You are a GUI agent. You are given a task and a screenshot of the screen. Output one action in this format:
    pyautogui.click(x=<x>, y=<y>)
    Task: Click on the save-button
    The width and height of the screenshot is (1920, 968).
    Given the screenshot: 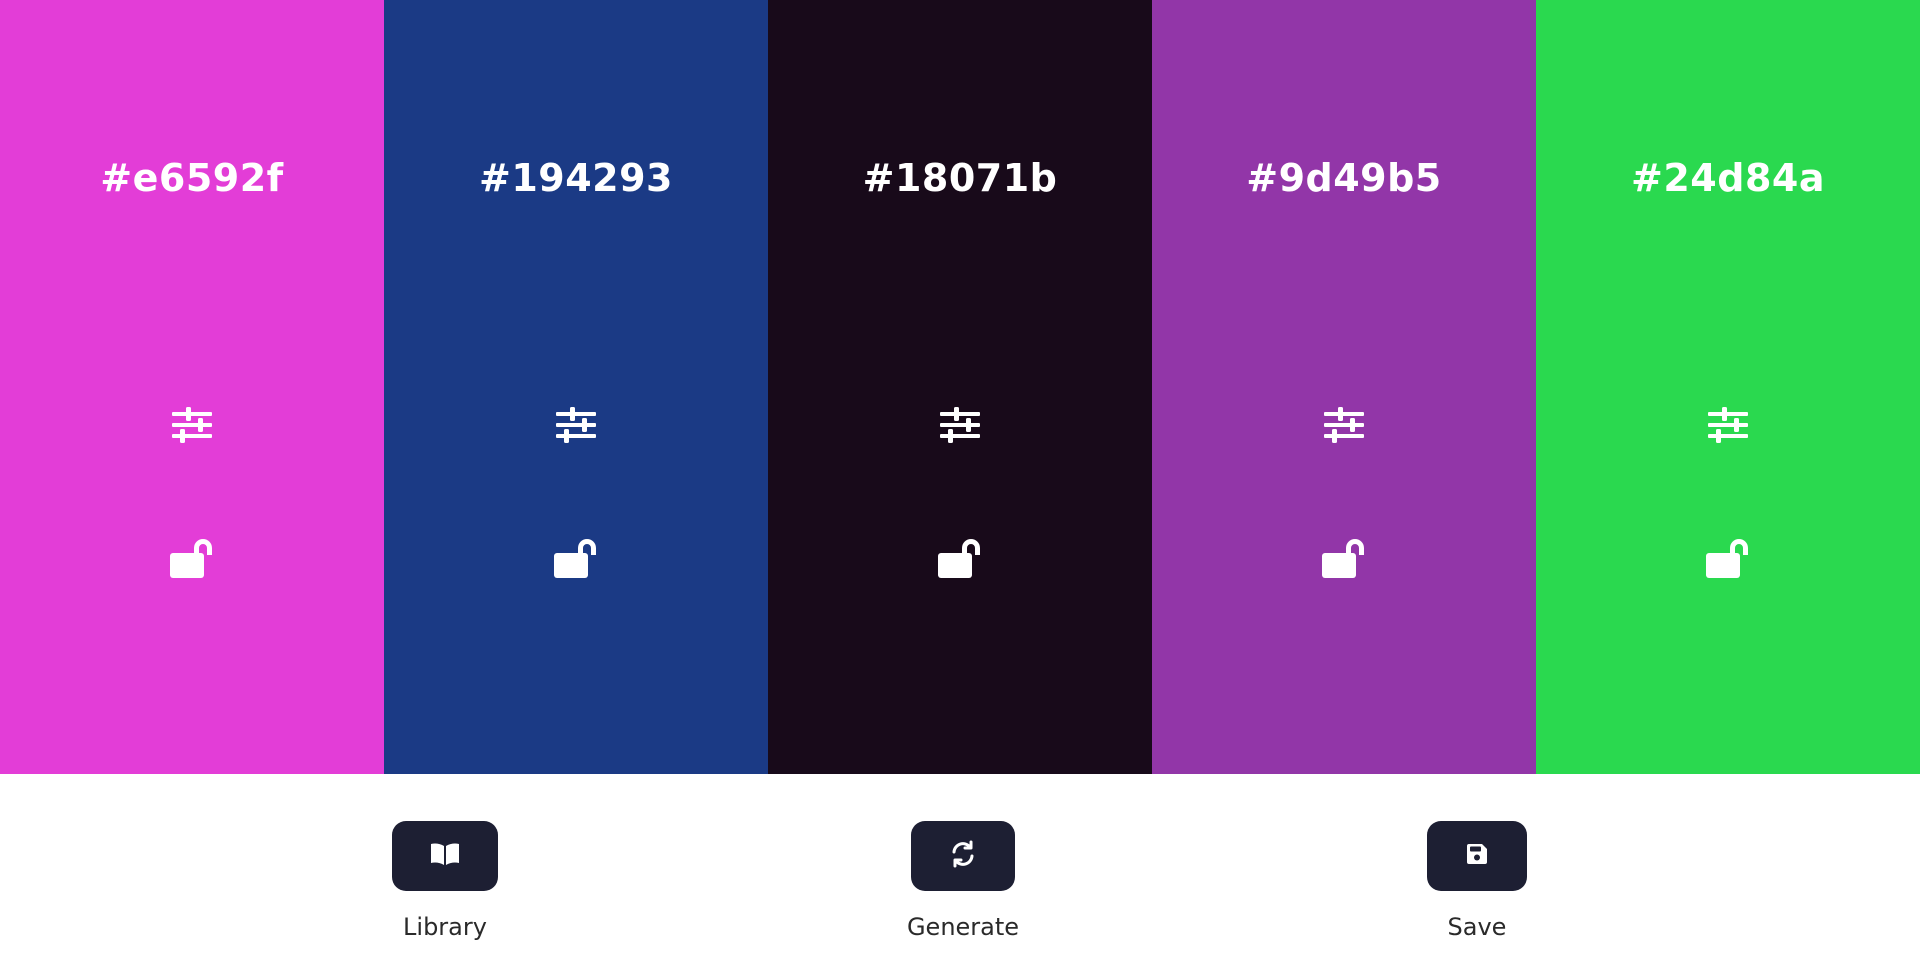 What is the action you would take?
    pyautogui.click(x=1477, y=856)
    